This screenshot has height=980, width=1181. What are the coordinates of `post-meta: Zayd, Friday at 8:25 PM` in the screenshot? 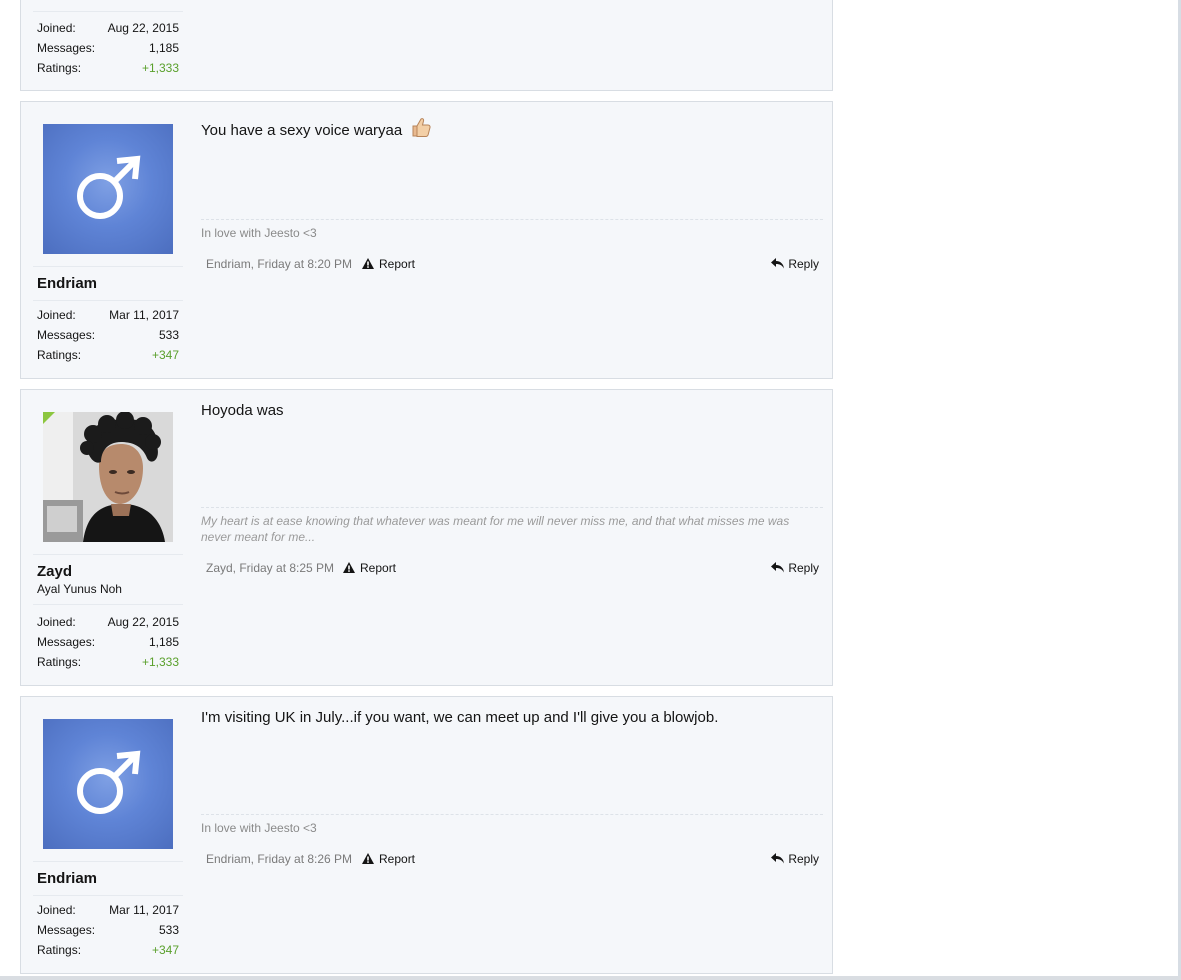 It's located at (270, 568).